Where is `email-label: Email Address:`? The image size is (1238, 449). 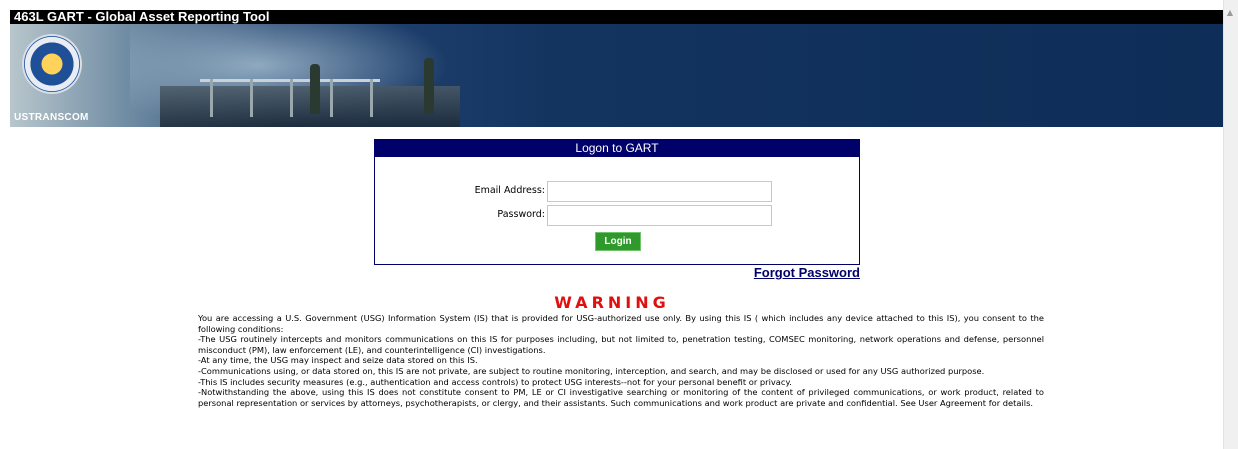
email-label: Email Address: is located at coordinates (509, 190).